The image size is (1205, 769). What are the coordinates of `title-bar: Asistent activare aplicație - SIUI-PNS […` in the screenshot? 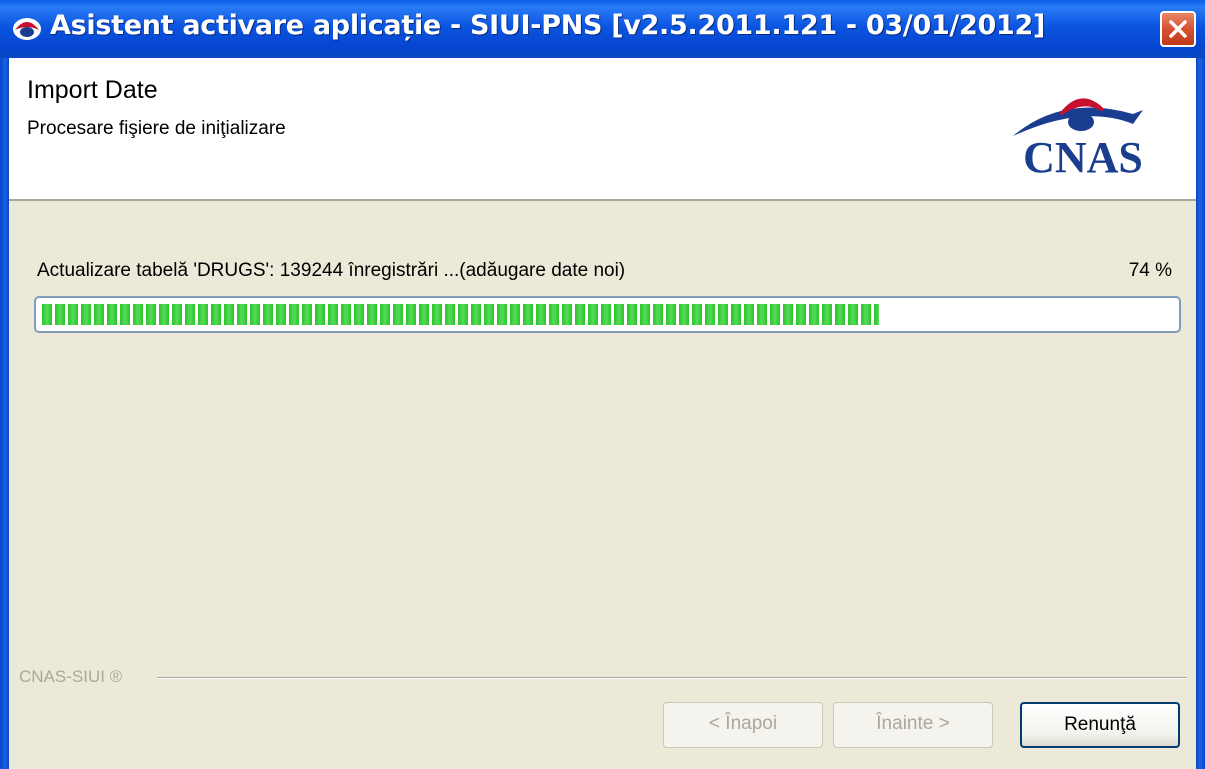 It's located at (602, 29).